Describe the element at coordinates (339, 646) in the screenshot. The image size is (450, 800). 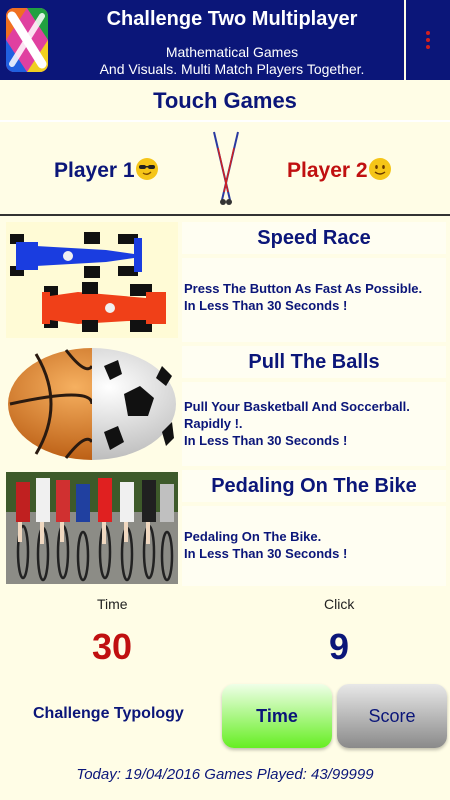
I see `click-value: 9` at that location.